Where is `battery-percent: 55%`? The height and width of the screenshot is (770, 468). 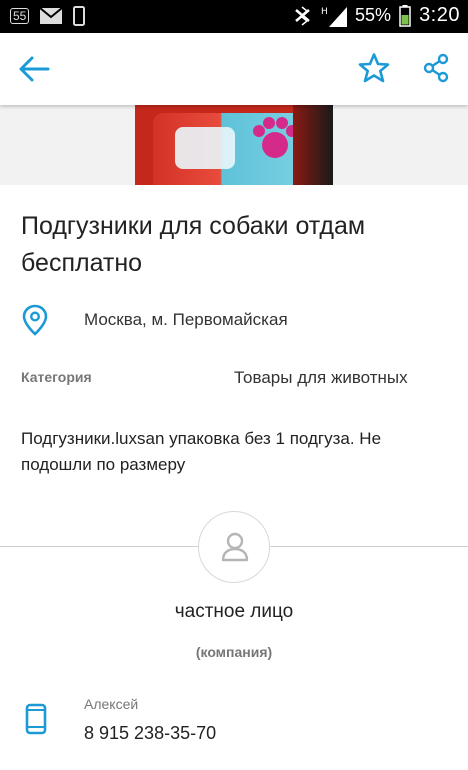
battery-percent: 55% is located at coordinates (373, 15).